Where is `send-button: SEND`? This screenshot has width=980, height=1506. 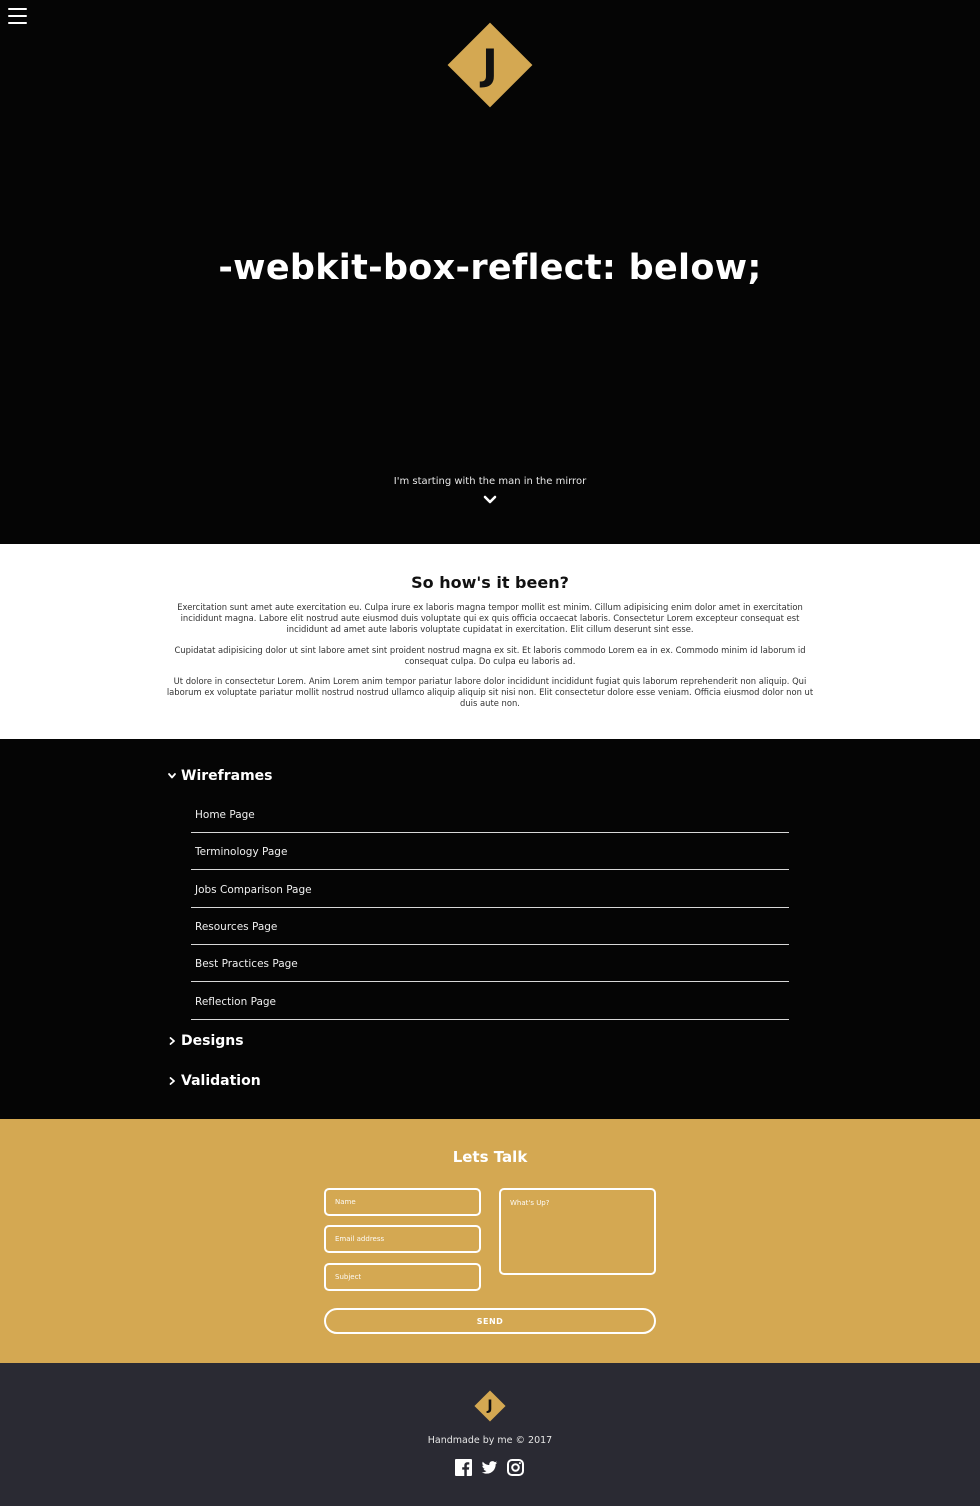 send-button: SEND is located at coordinates (490, 1321).